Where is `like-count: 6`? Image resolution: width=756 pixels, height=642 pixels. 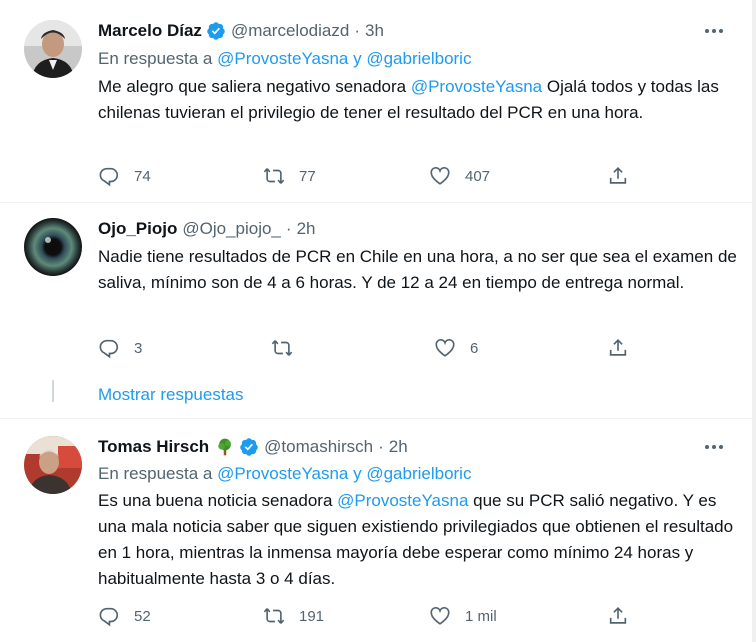 like-count: 6 is located at coordinates (474, 348).